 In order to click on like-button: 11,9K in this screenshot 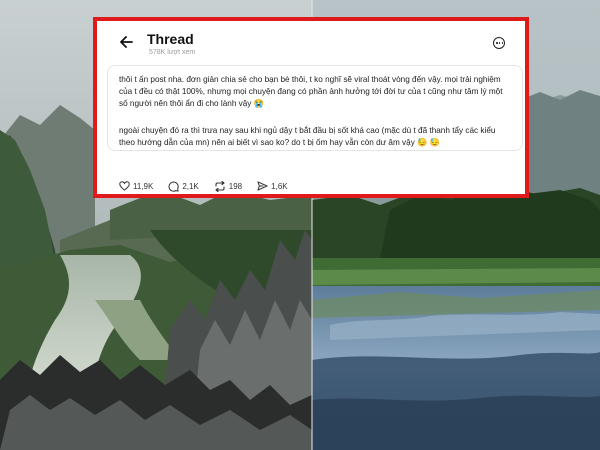, I will do `click(136, 186)`.